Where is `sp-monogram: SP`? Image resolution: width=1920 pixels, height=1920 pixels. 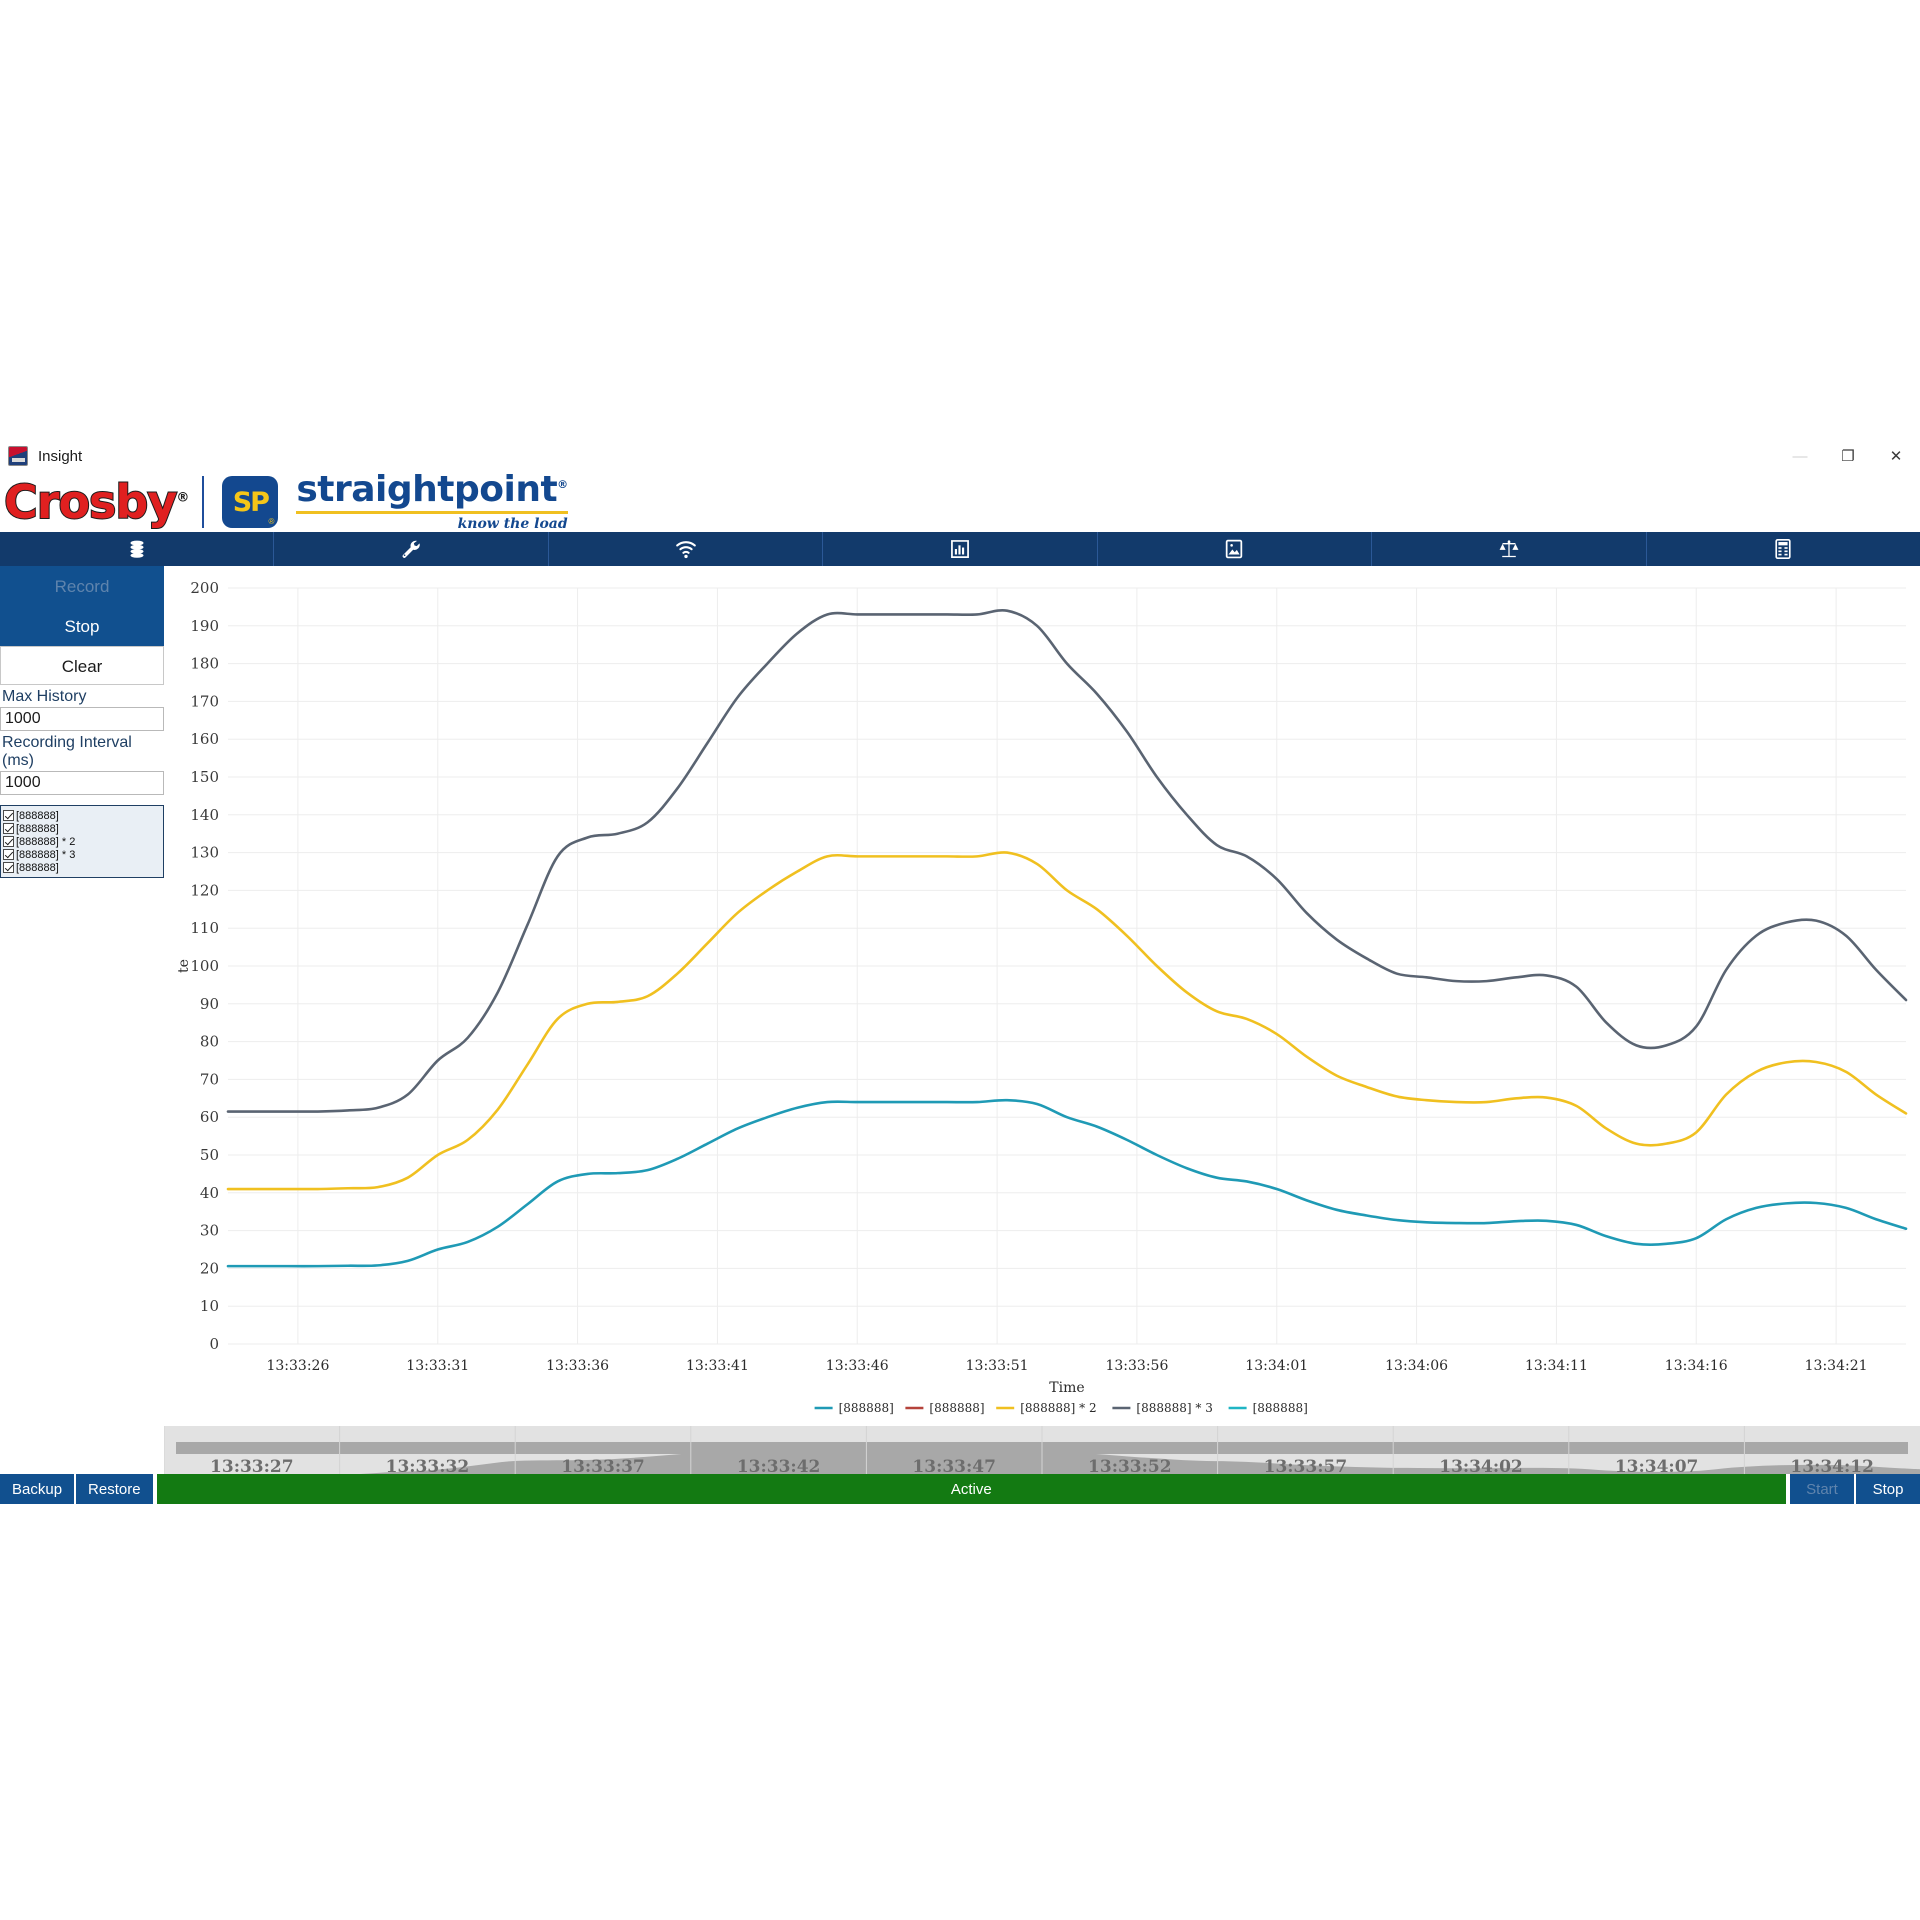
sp-monogram: SP is located at coordinates (251, 502).